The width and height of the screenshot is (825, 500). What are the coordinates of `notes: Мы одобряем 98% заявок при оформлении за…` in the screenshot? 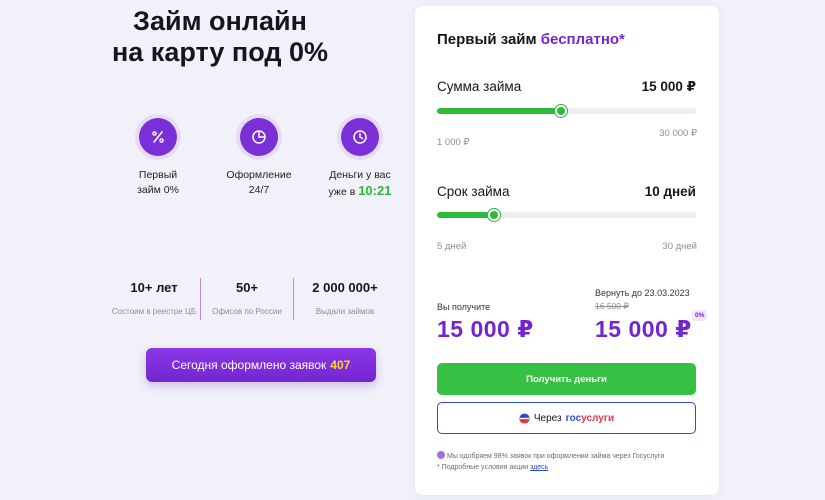 It's located at (550, 462).